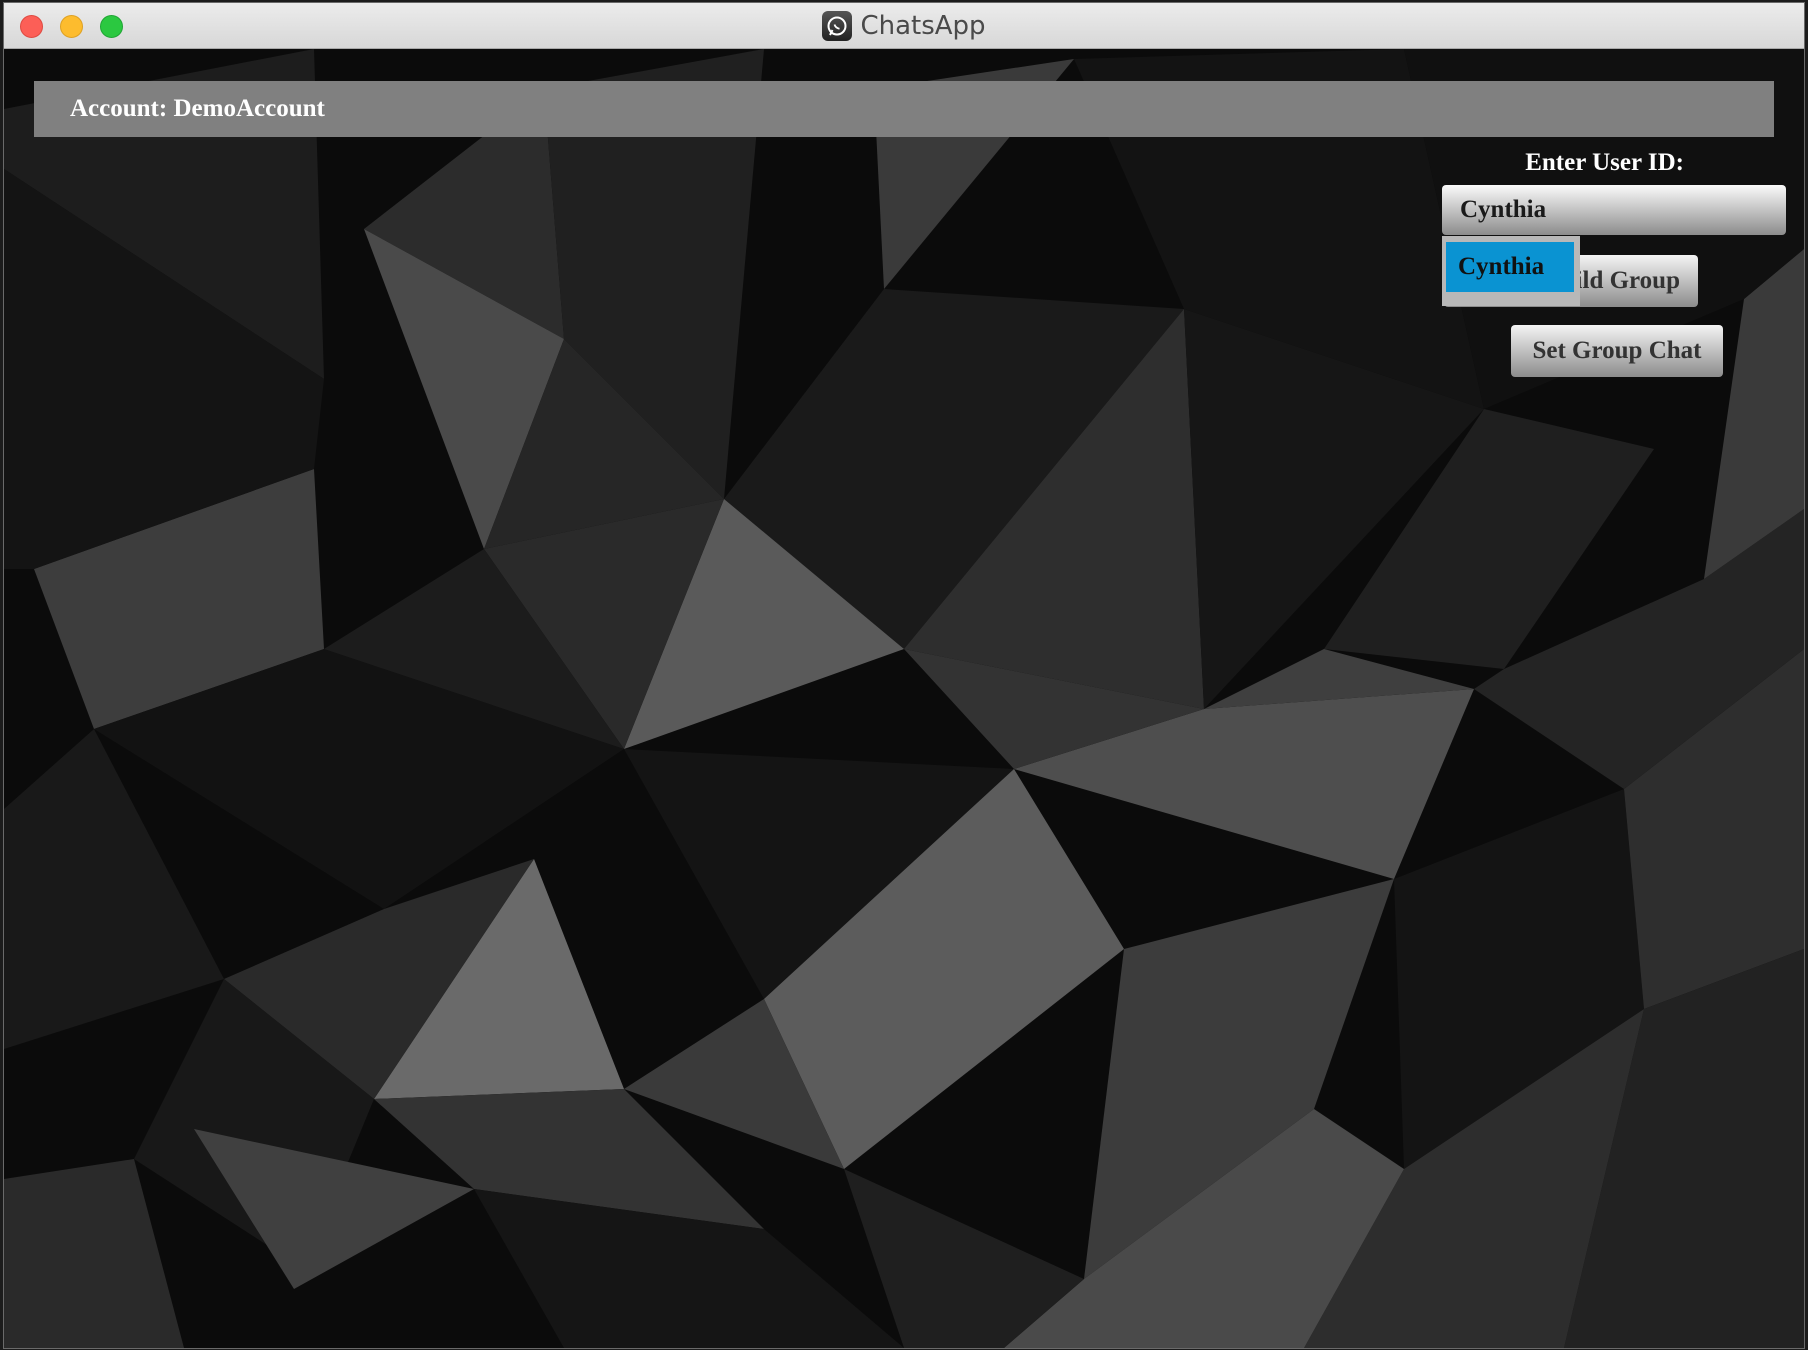  What do you see at coordinates (1501, 266) in the screenshot?
I see `dropdown-option-label: Cynthia` at bounding box center [1501, 266].